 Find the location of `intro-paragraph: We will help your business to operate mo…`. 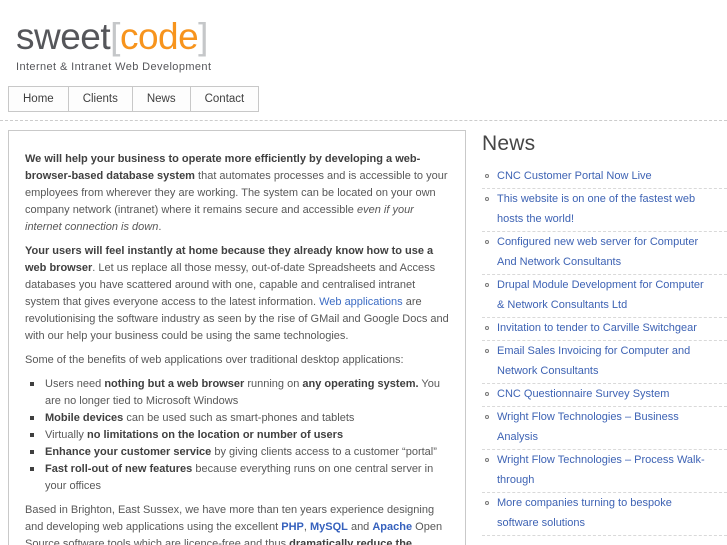

intro-paragraph: We will help your business to operate mo… is located at coordinates (237, 193).